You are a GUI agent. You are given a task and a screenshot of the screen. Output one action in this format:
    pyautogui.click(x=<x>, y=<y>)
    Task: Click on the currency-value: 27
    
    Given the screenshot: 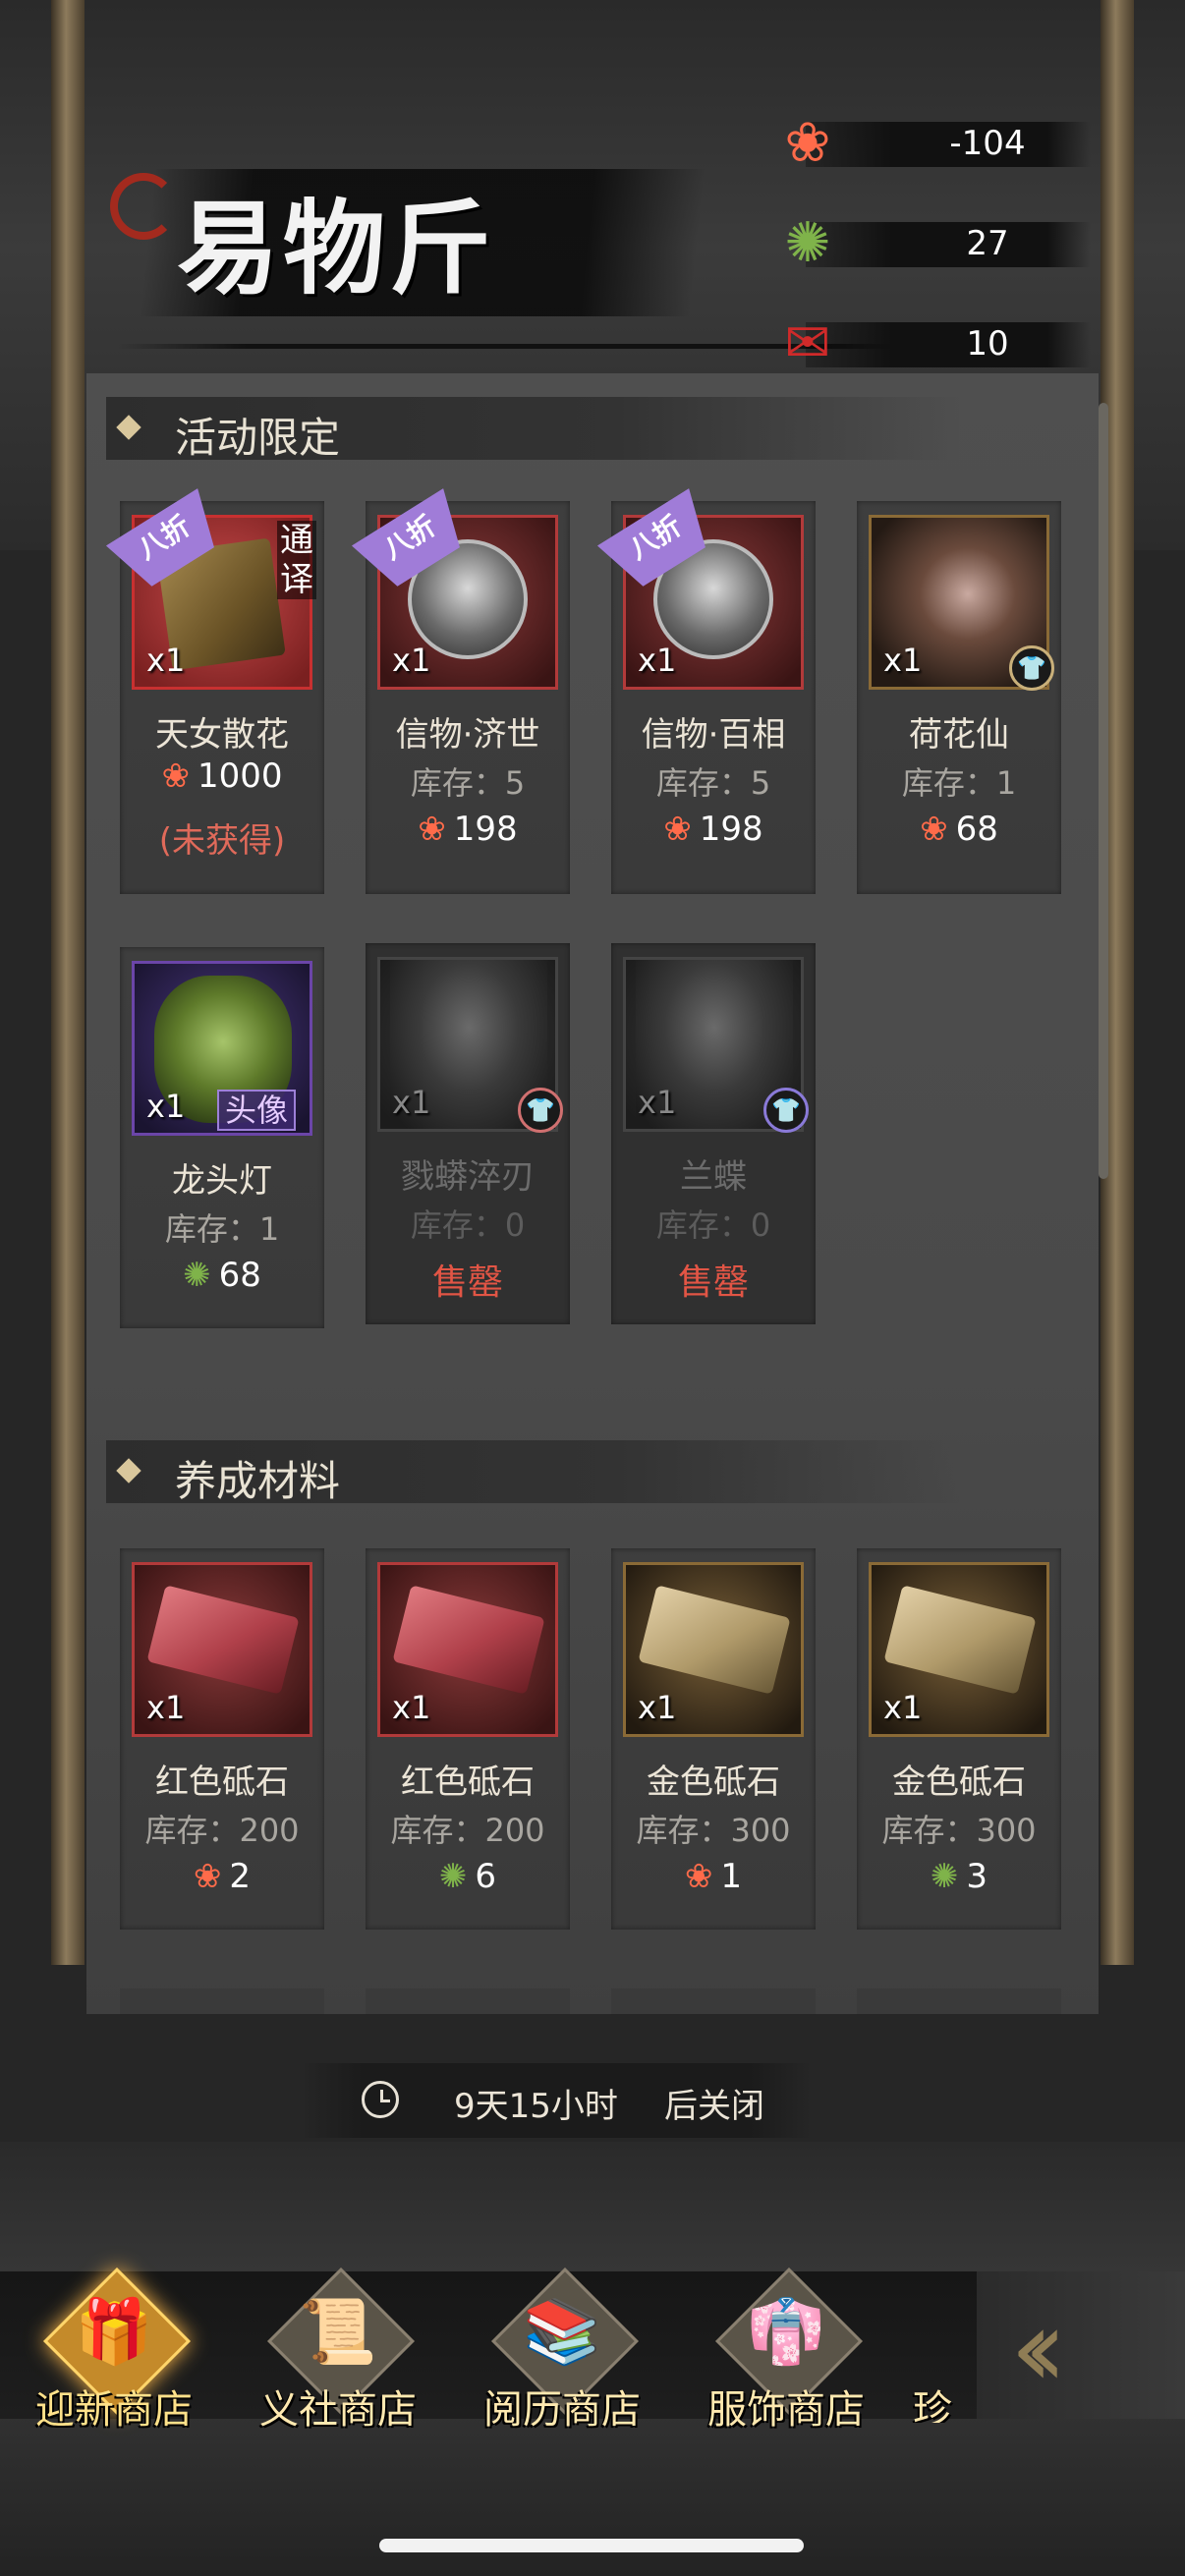 What is the action you would take?
    pyautogui.click(x=988, y=243)
    